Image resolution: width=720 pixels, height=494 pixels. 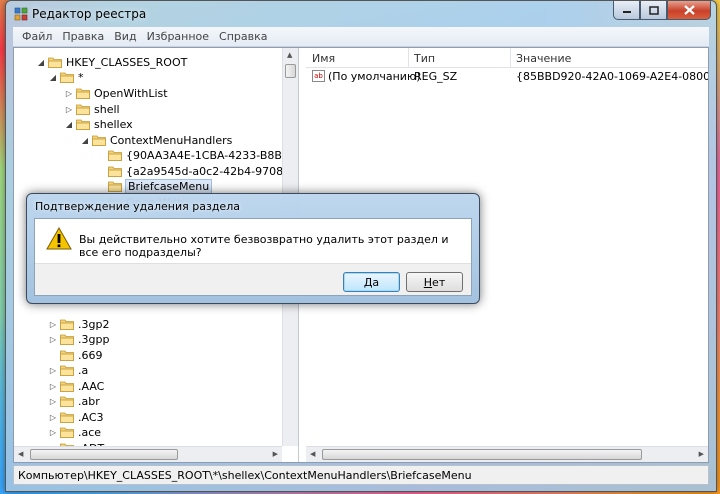 I want to click on tree-node: ◢ HKEY_CLASSES_ROOT, so click(x=111, y=62).